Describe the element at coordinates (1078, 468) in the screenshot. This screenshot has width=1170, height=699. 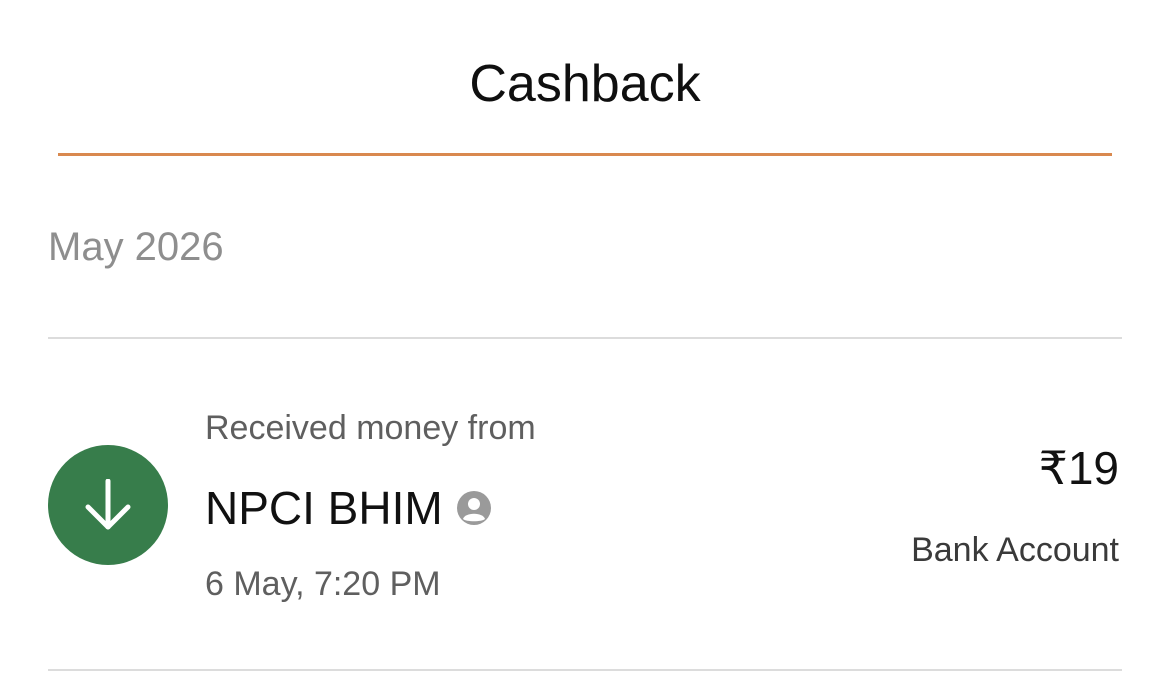
I see `transaction-amount: ₹19` at that location.